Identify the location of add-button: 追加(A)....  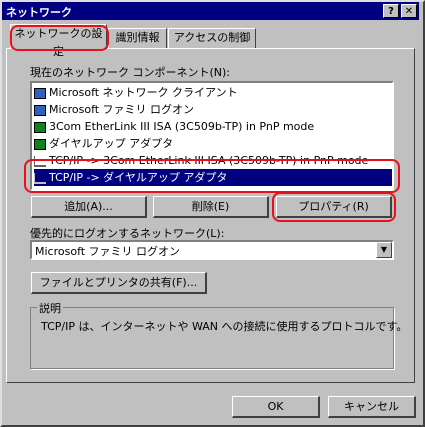
(89, 207).